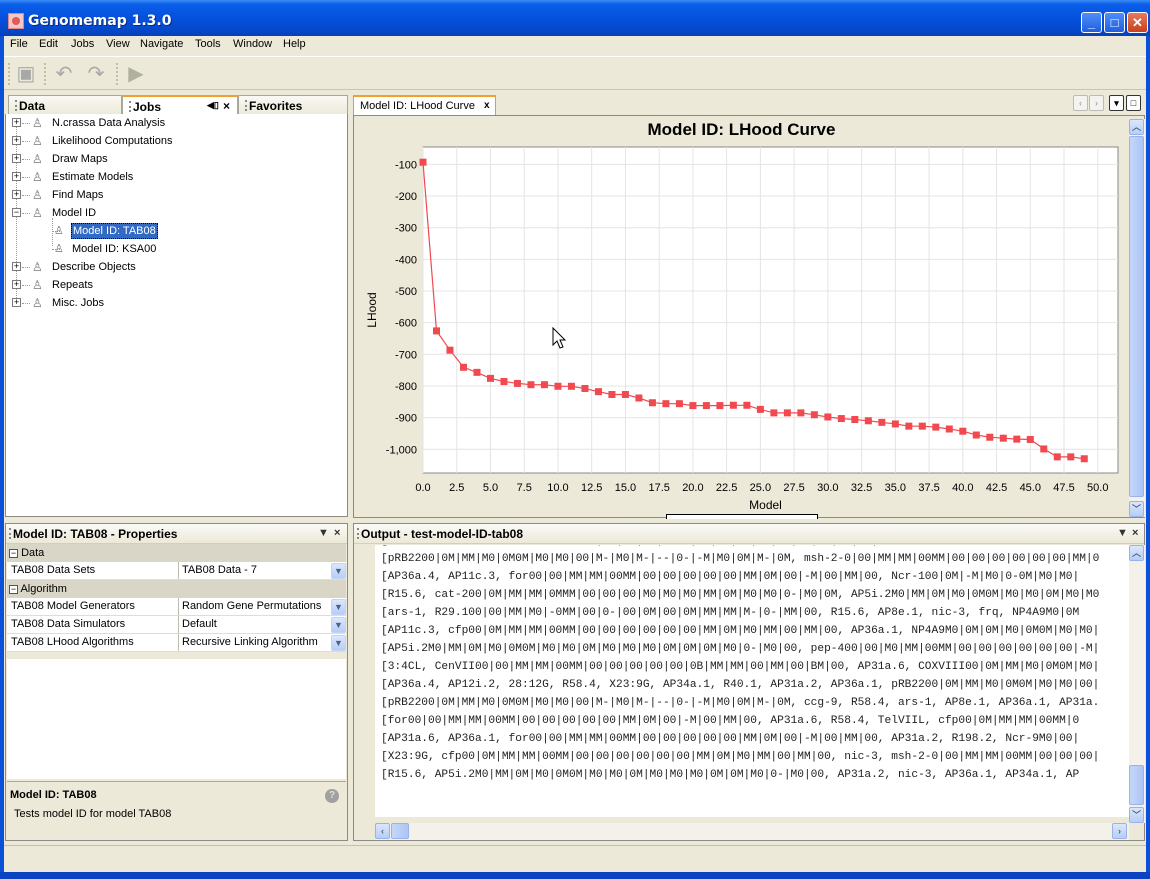  What do you see at coordinates (382, 831) in the screenshot?
I see `scroll-left-icon: ‹` at bounding box center [382, 831].